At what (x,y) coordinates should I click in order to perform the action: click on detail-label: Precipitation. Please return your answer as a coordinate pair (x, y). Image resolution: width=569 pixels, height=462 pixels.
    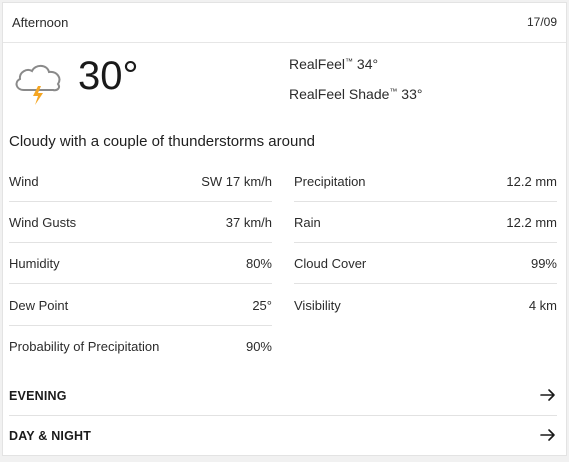
    Looking at the image, I should click on (330, 181).